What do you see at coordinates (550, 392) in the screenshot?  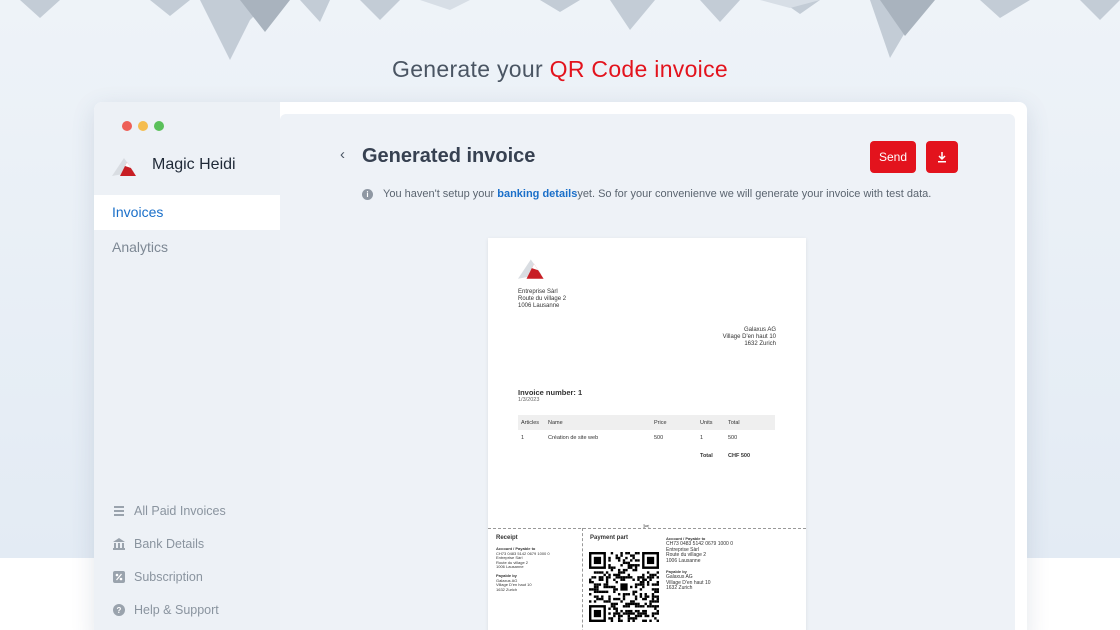 I see `invoice-number: Invoice number: 1` at bounding box center [550, 392].